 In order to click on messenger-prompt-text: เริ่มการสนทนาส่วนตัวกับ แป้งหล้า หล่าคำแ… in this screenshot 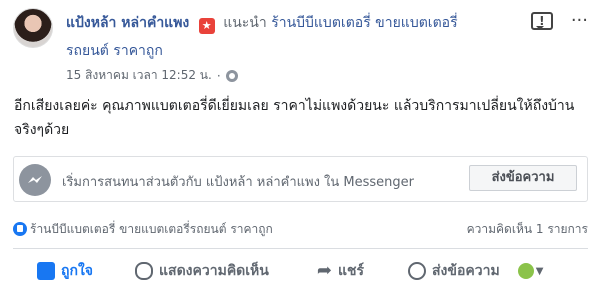, I will do `click(238, 182)`.